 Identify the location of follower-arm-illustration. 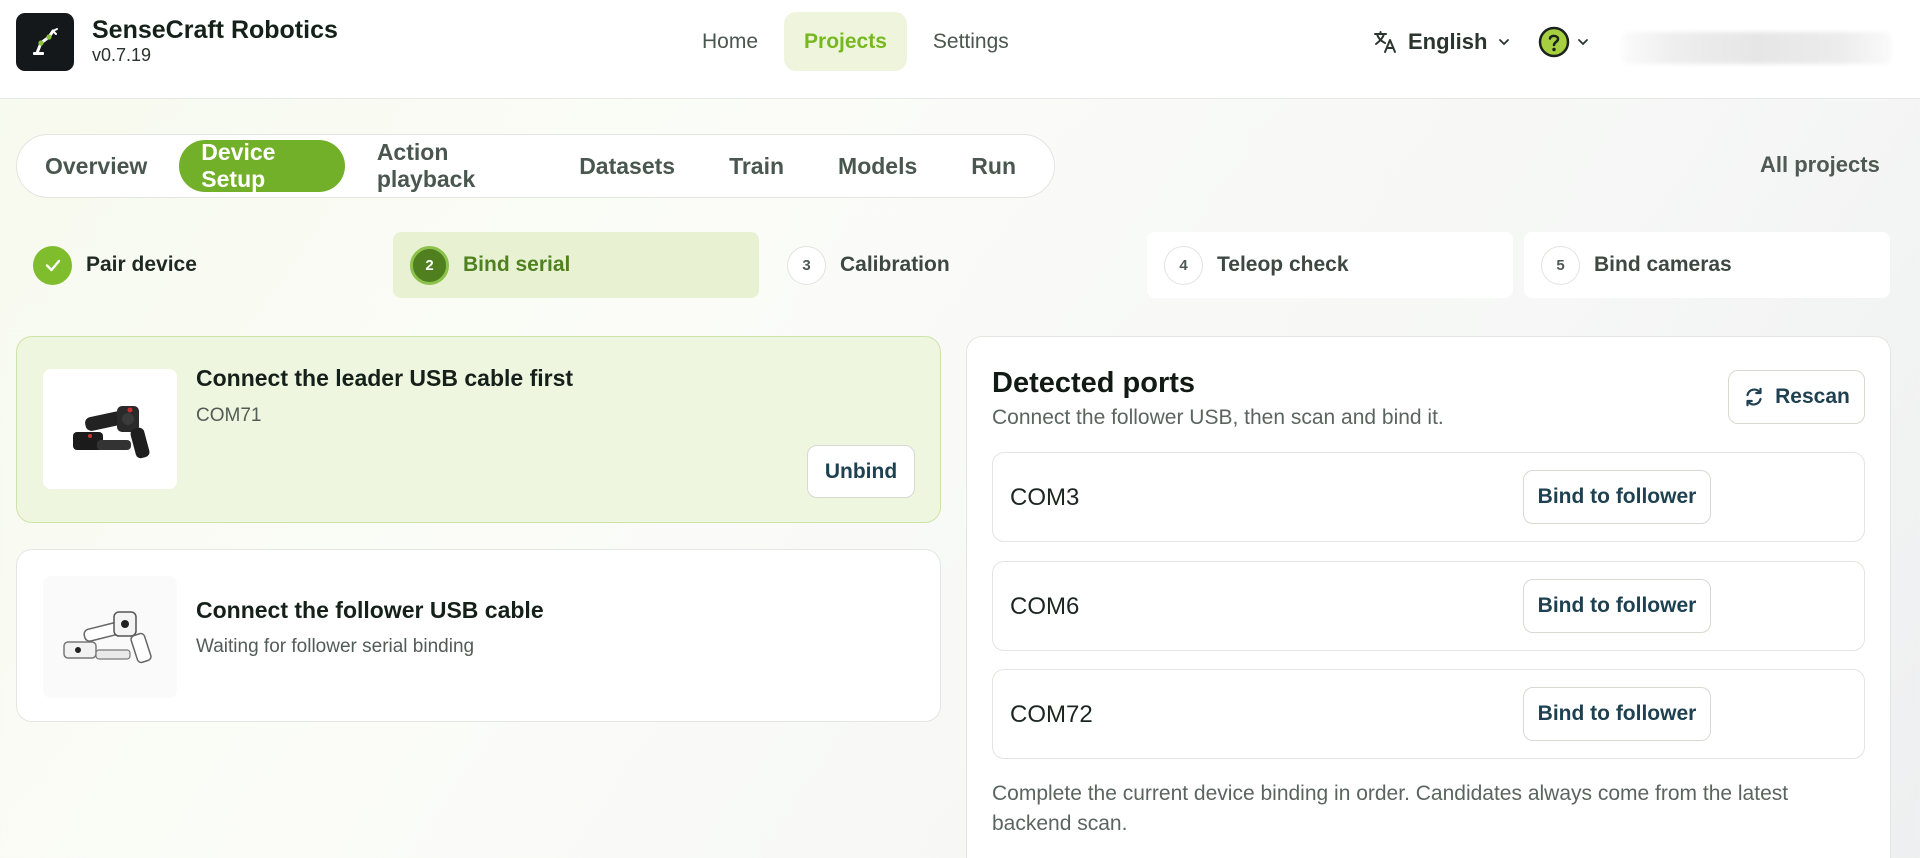
(107, 637).